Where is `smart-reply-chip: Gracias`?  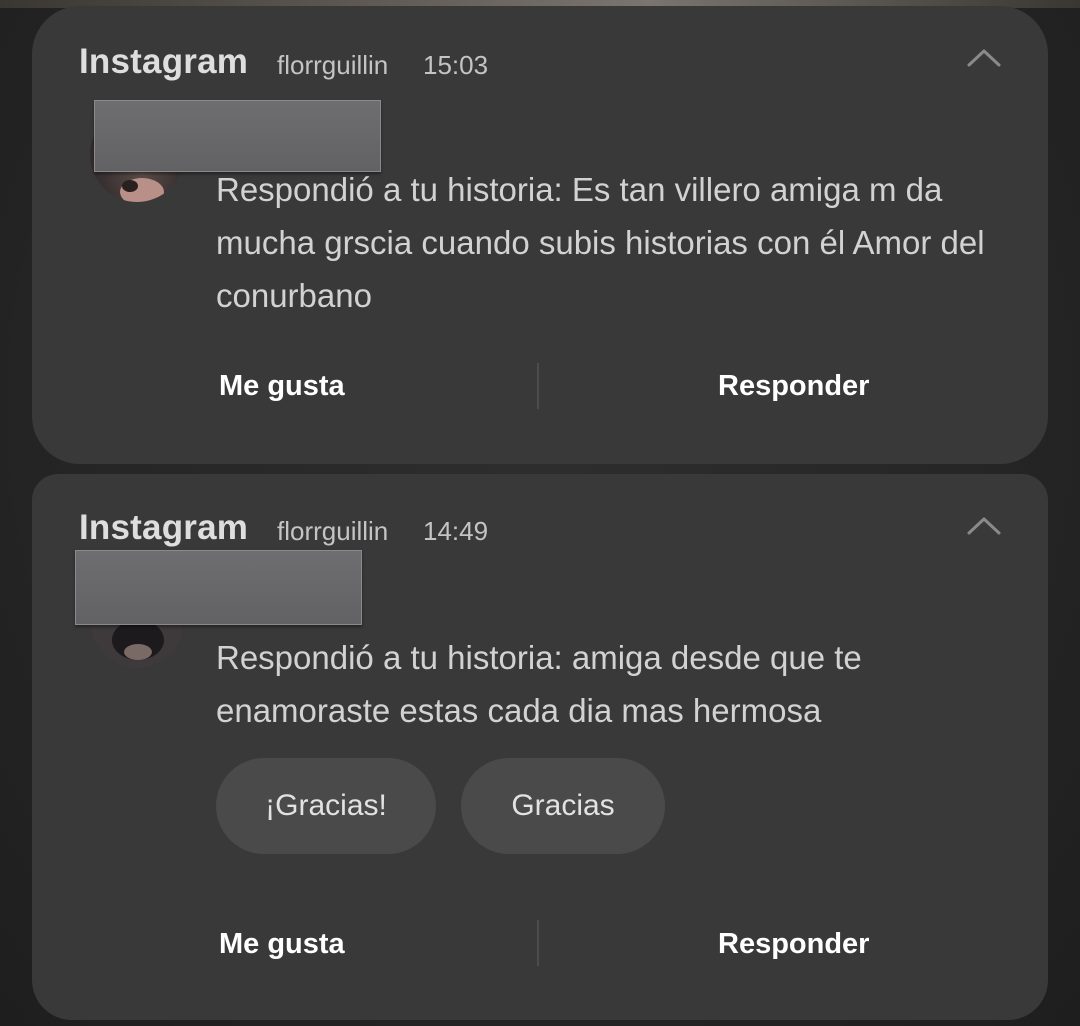
smart-reply-chip: Gracias is located at coordinates (563, 806).